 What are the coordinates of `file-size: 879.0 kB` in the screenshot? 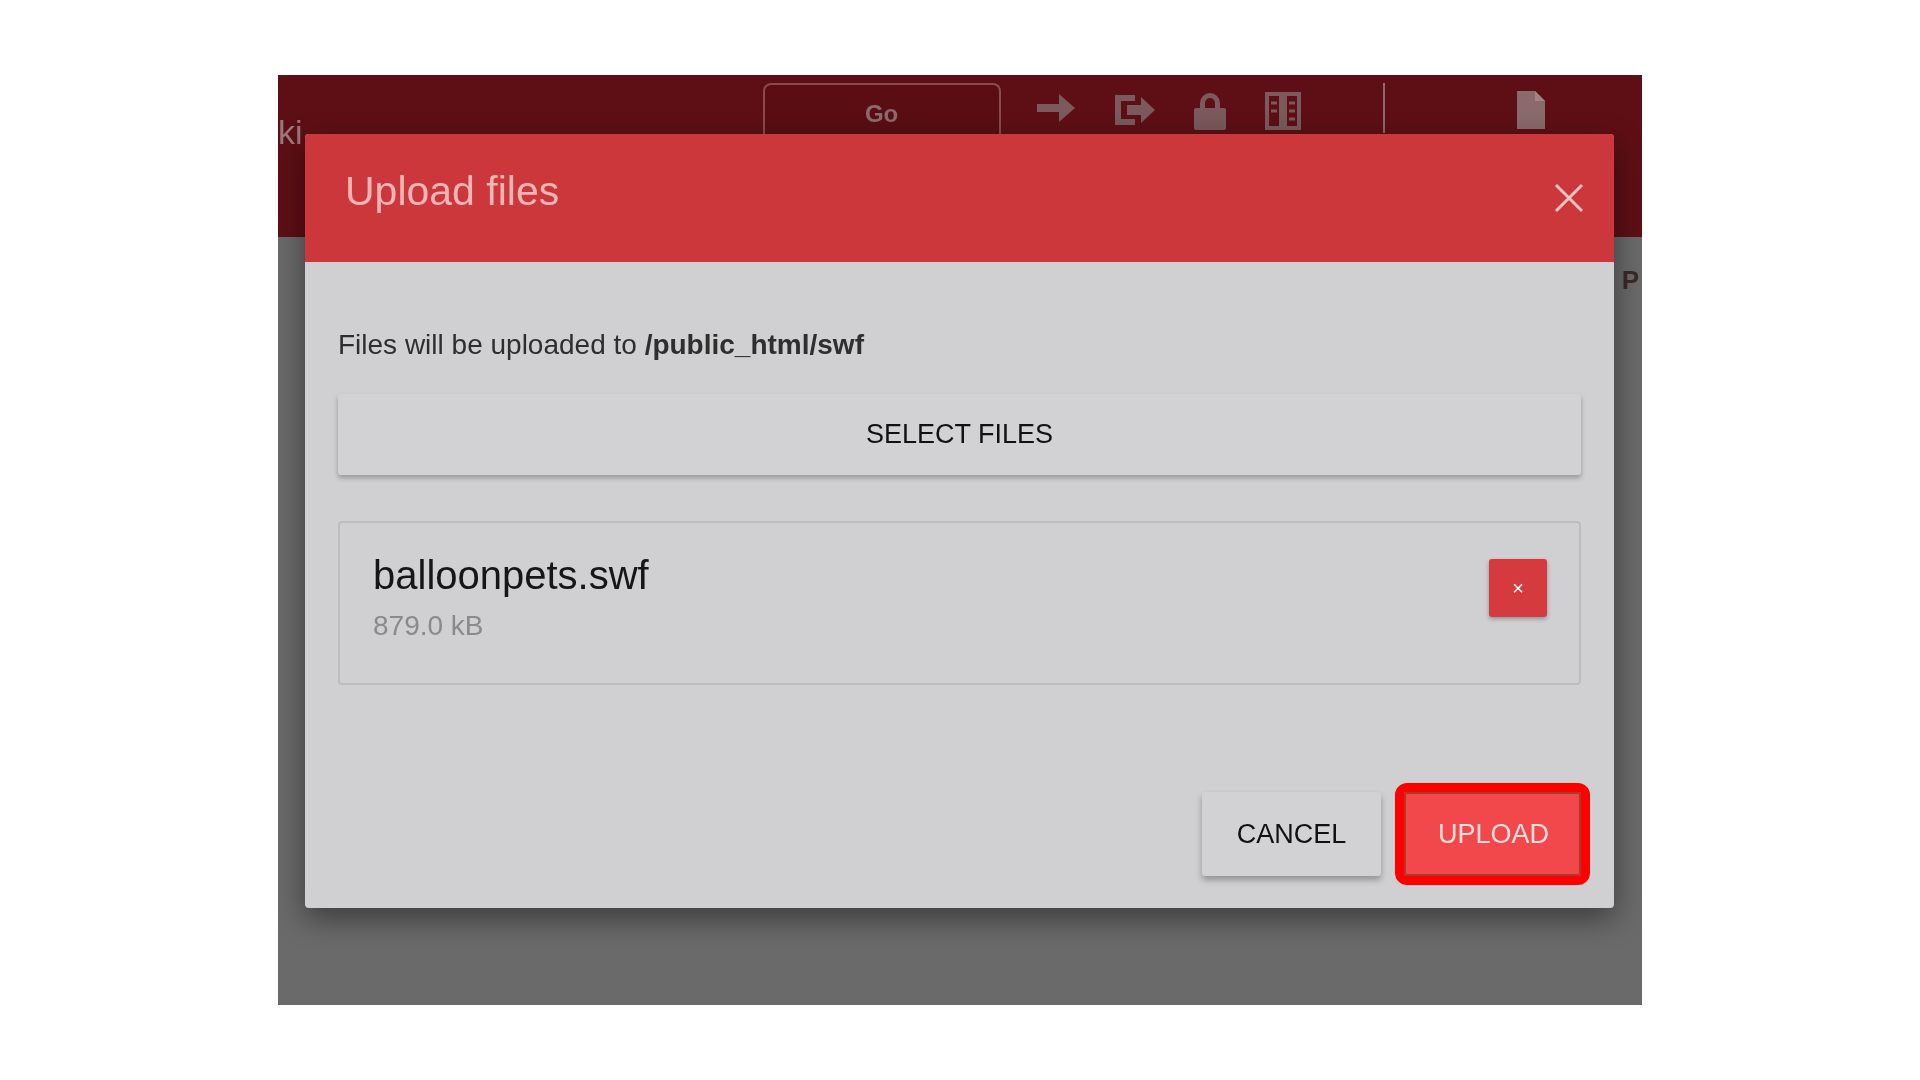 It's located at (429, 626).